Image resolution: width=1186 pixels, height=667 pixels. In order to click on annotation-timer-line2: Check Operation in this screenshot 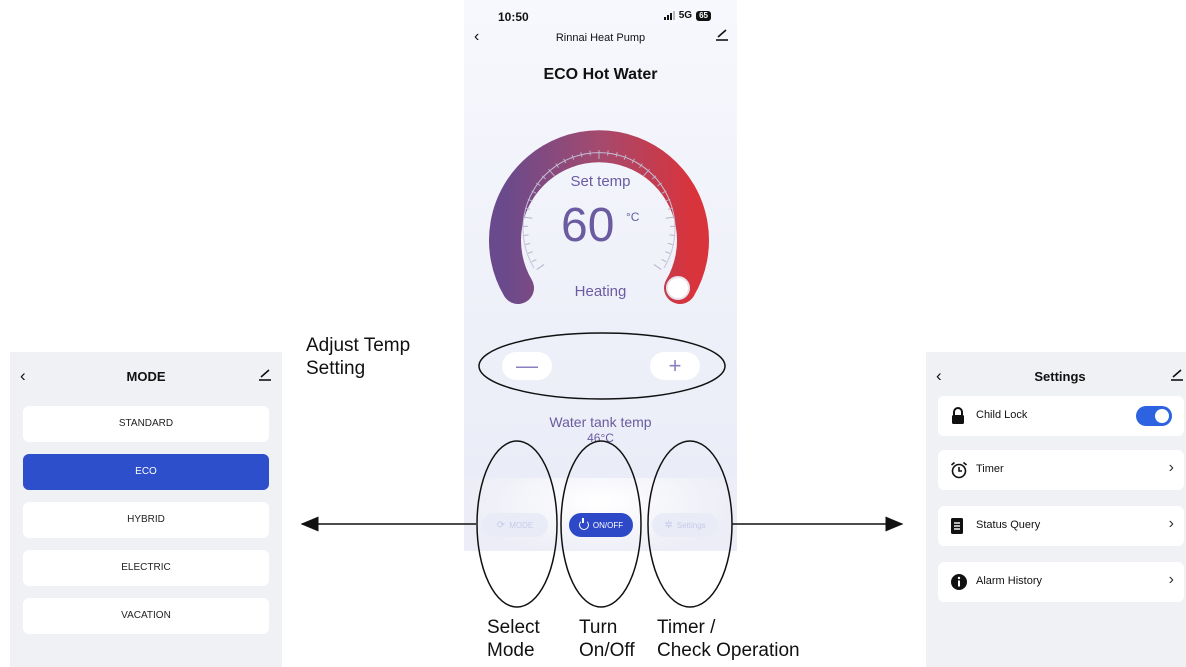, I will do `click(728, 650)`.